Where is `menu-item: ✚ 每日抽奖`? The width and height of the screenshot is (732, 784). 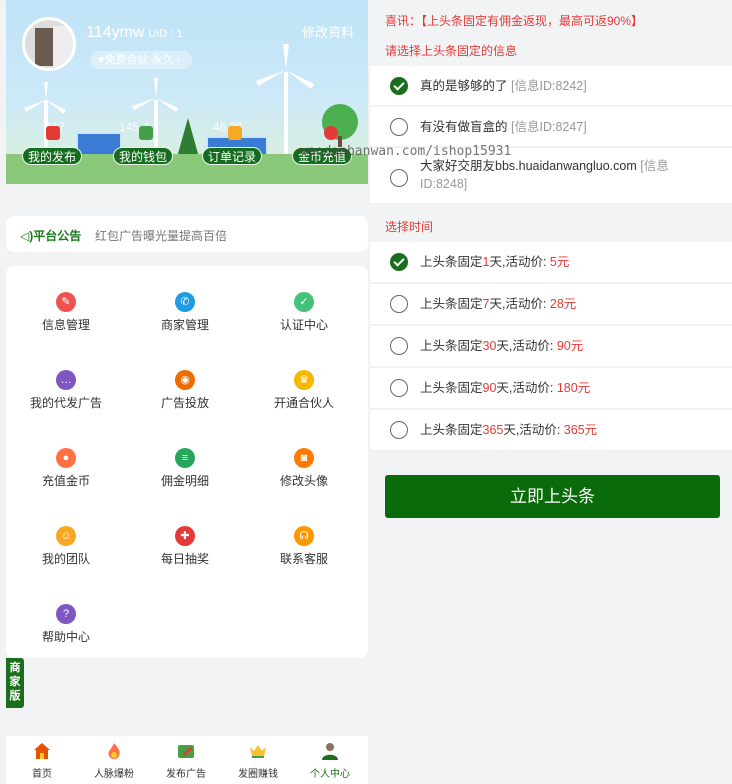 menu-item: ✚ 每日抽奖 is located at coordinates (185, 546).